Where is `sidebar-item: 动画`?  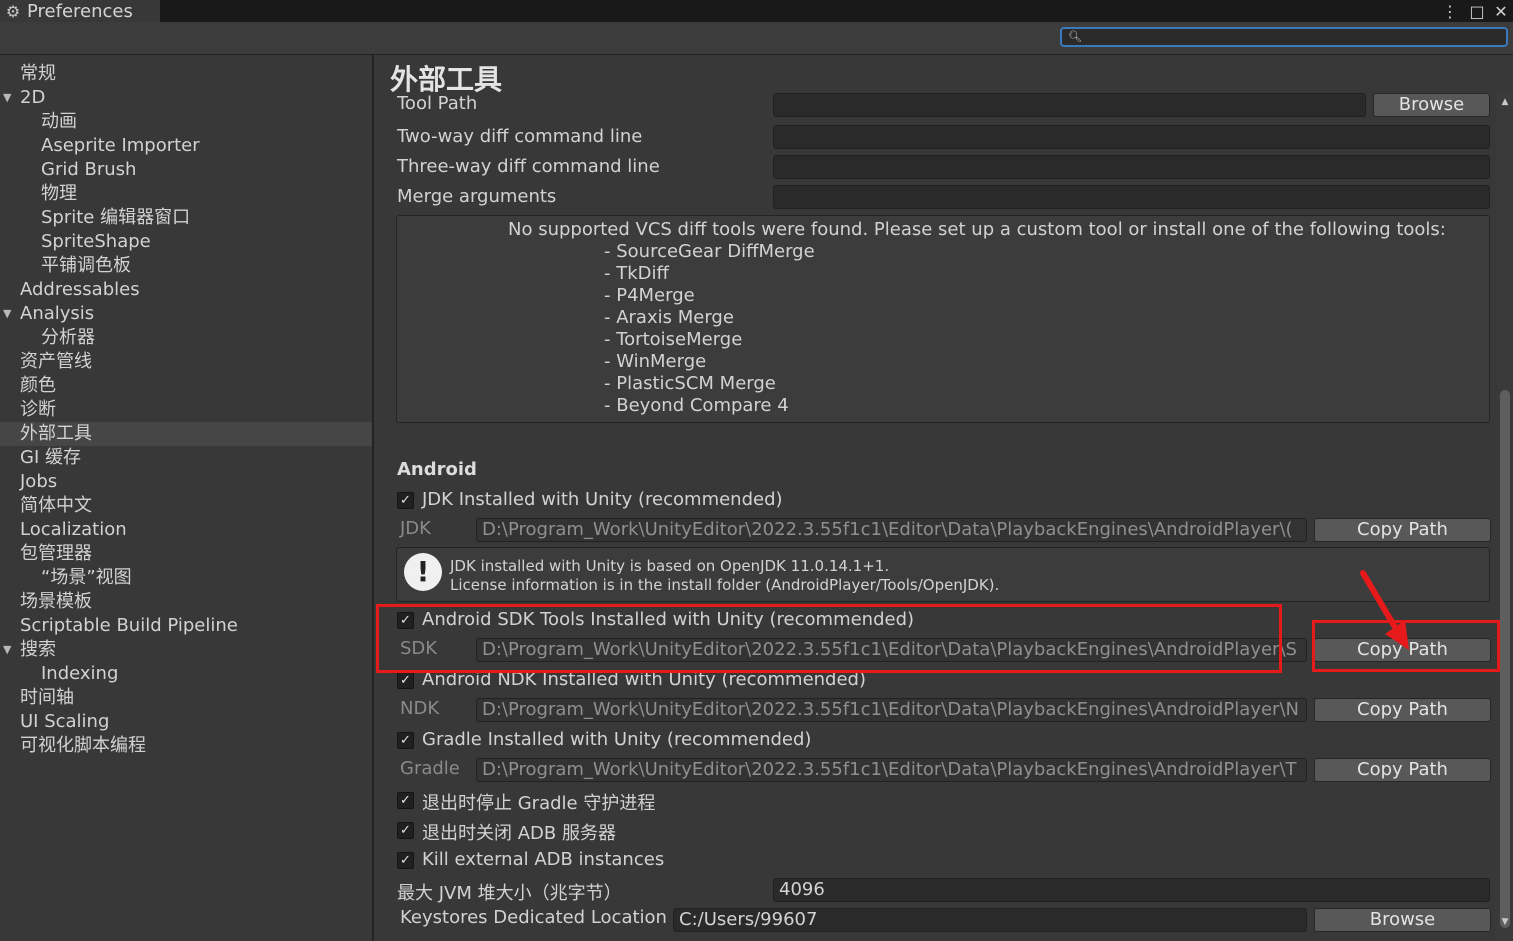 sidebar-item: 动画 is located at coordinates (186, 122).